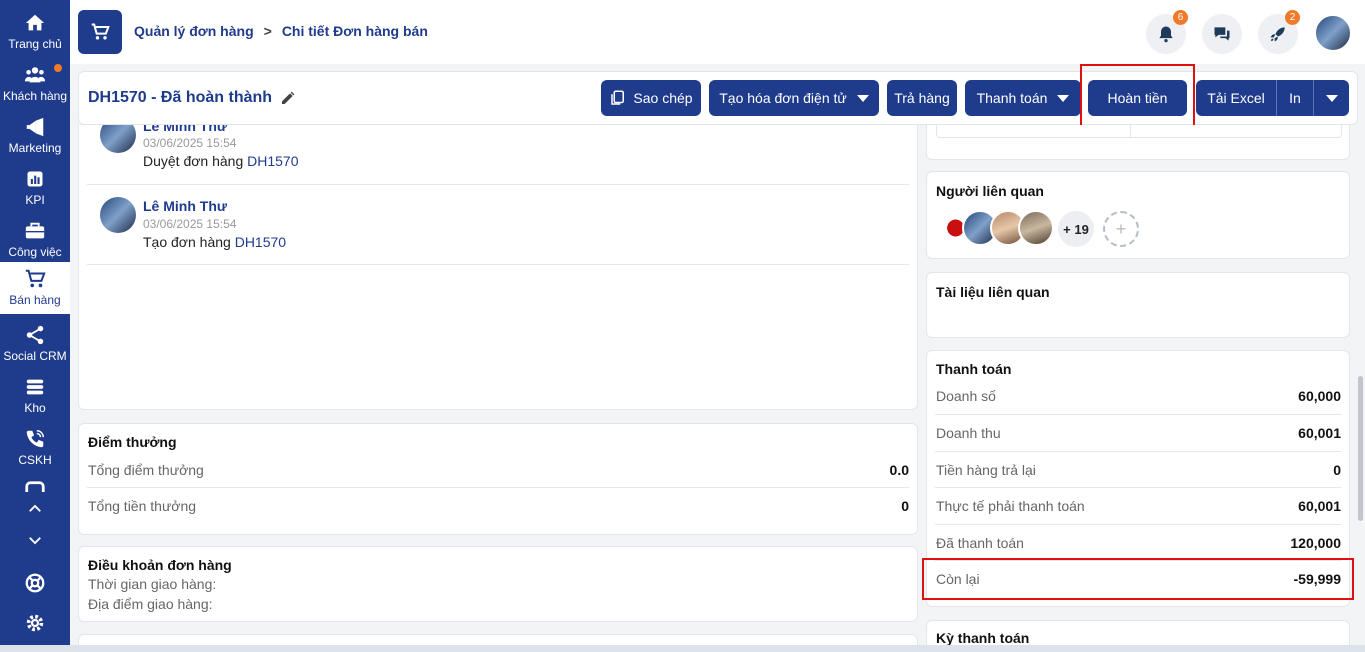 This screenshot has width=1365, height=652. I want to click on rocket-badge: 2, so click(1292, 17).